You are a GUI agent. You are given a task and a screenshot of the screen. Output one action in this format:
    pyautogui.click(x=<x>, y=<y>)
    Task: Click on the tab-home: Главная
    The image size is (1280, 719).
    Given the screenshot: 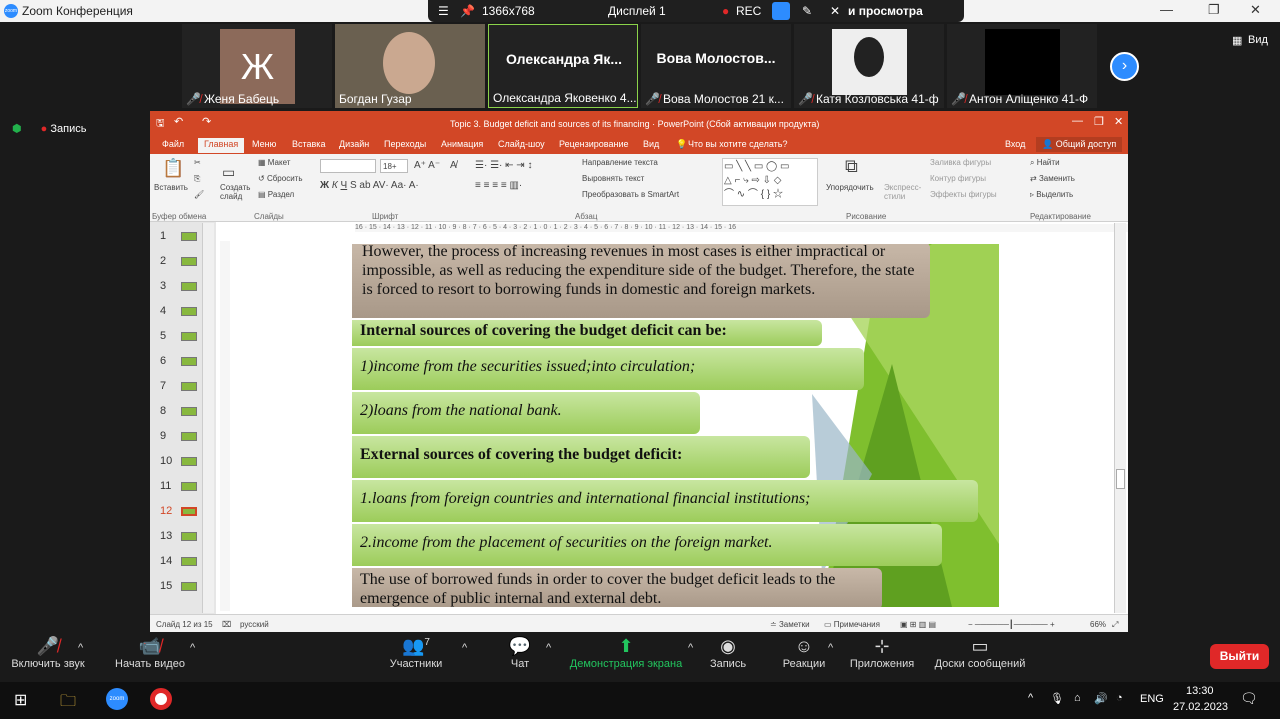 What is the action you would take?
    pyautogui.click(x=221, y=145)
    